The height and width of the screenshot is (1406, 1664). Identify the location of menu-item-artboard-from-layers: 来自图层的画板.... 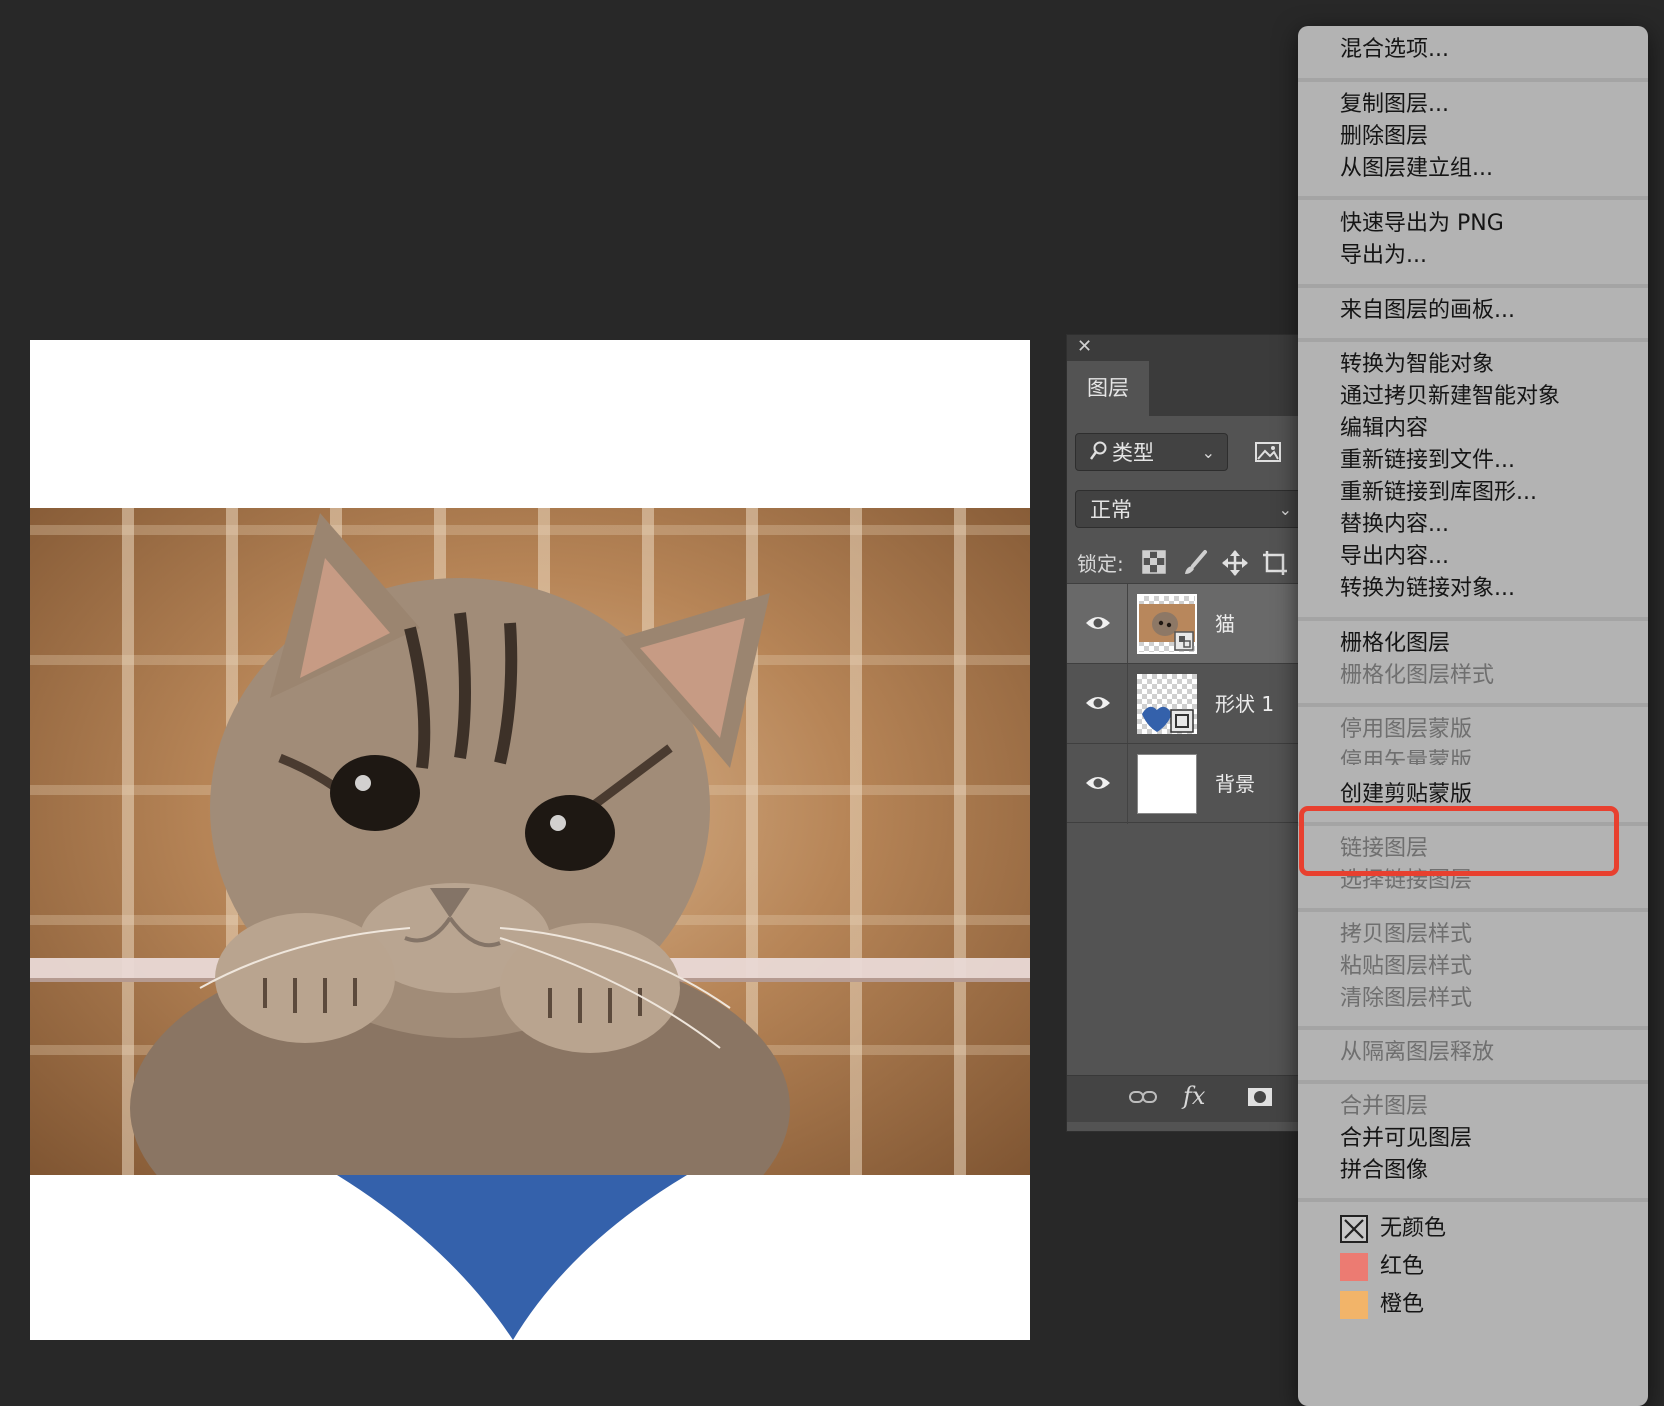
(1427, 311).